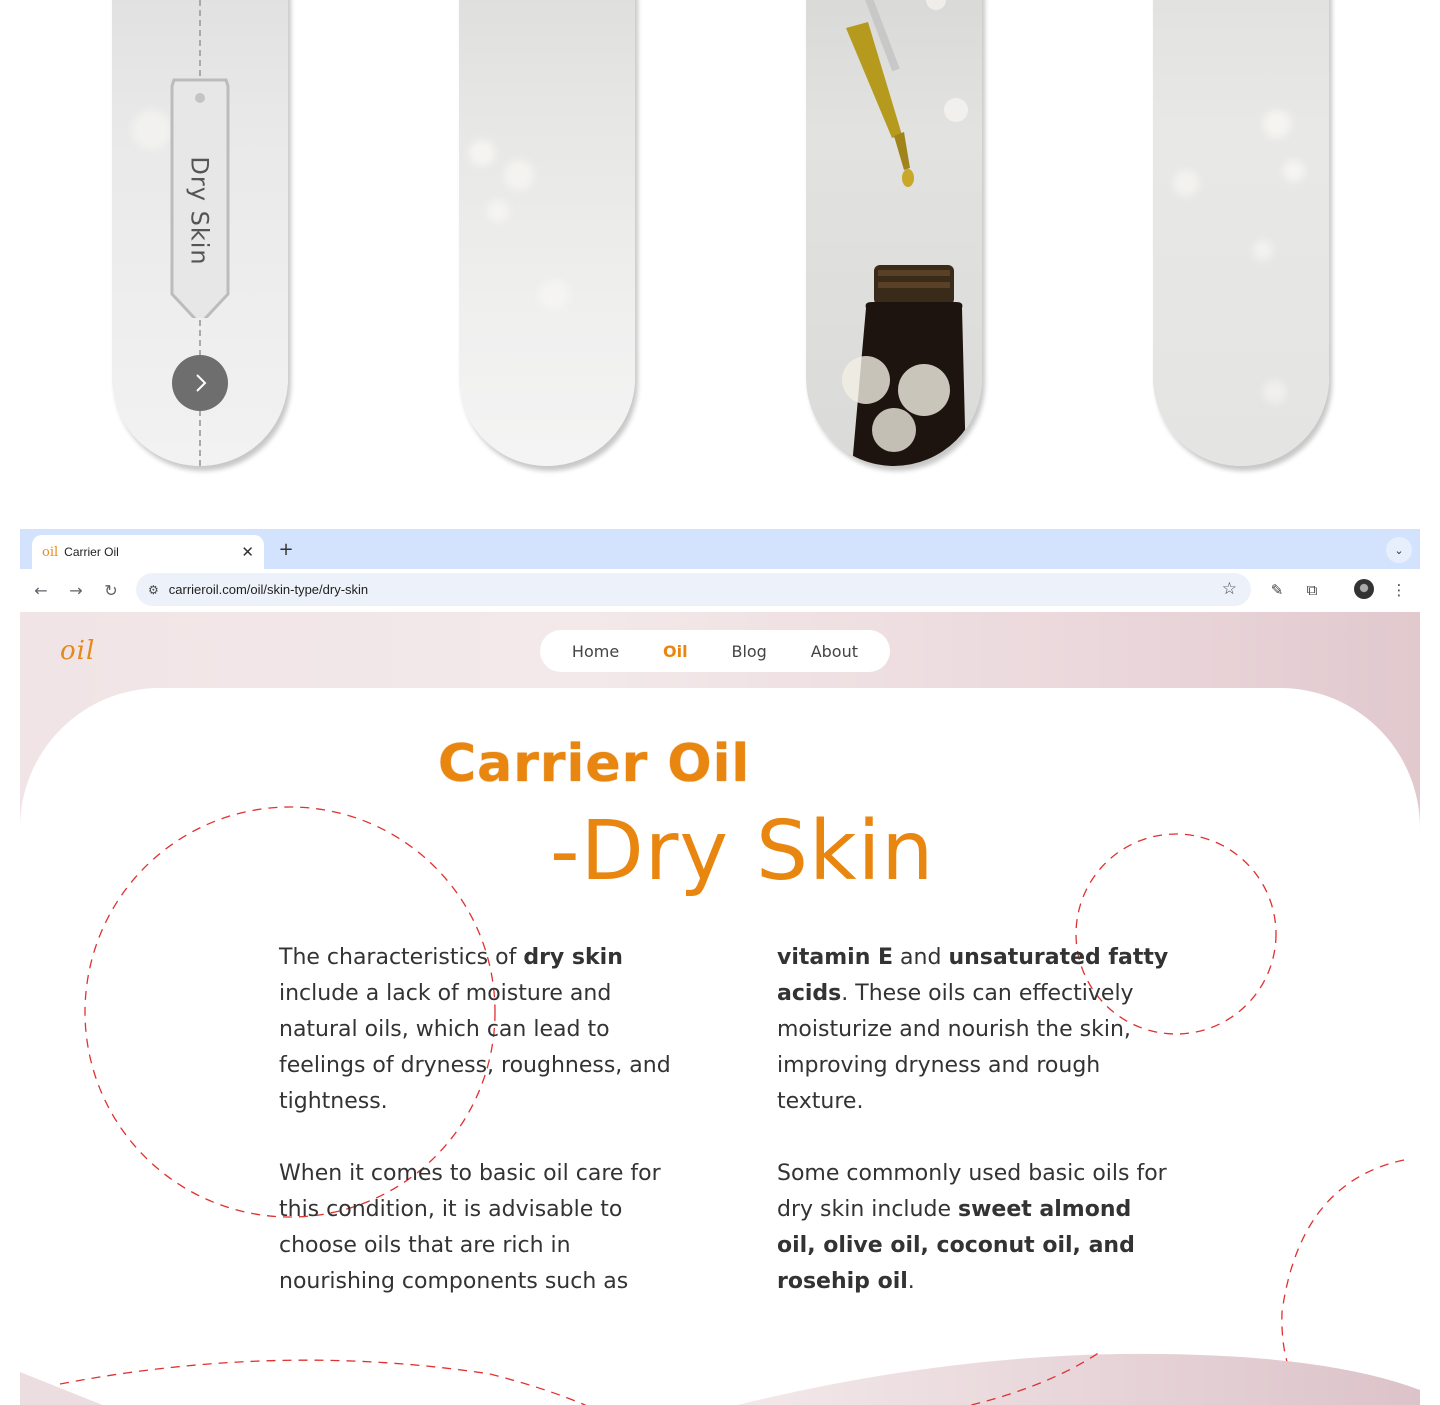 The width and height of the screenshot is (1440, 1405). What do you see at coordinates (748, 651) in the screenshot?
I see `nav-blog: Blog` at bounding box center [748, 651].